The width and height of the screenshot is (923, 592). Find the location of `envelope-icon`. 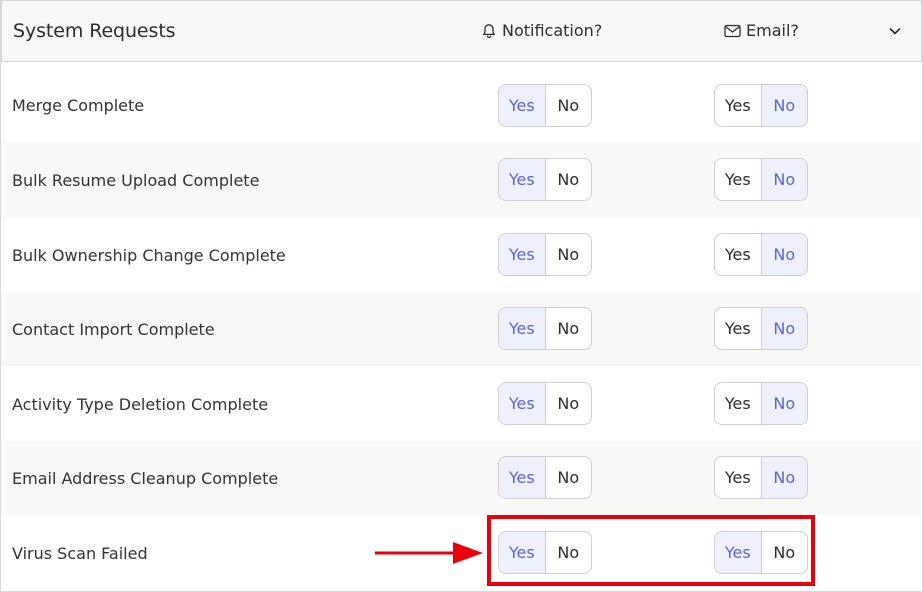

envelope-icon is located at coordinates (732, 30).